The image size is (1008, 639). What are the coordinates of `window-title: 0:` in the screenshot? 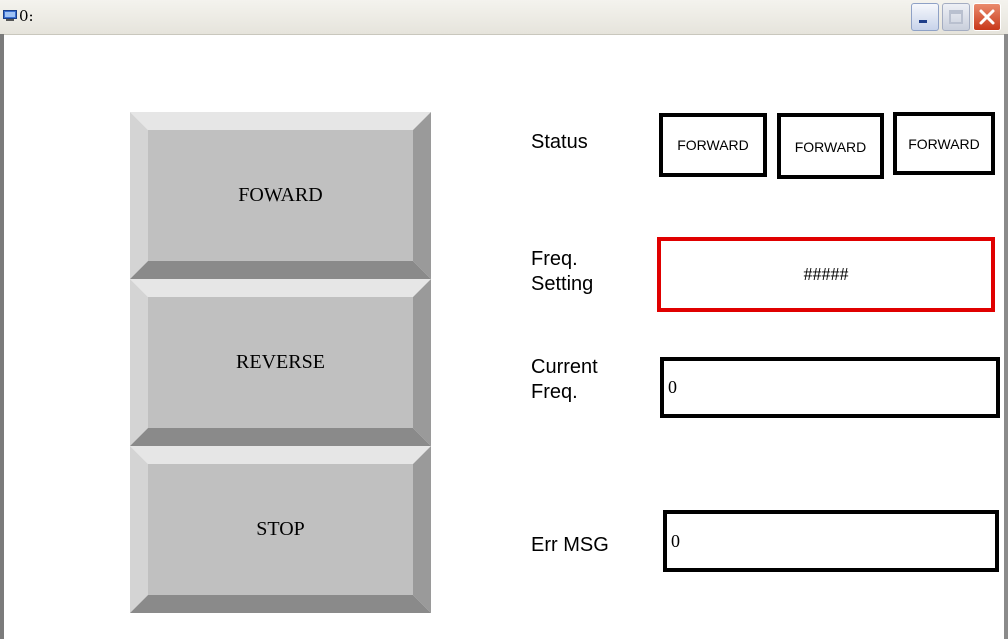 It's located at (26, 16).